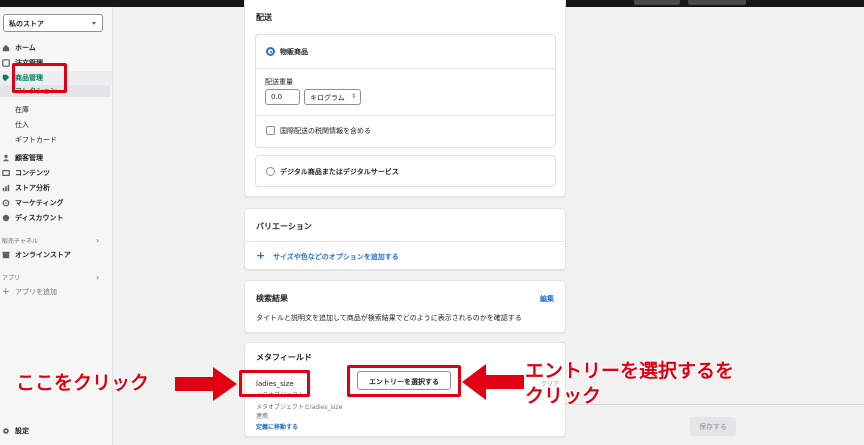  What do you see at coordinates (20, 241) in the screenshot?
I see `section-label: 販売チャネル` at bounding box center [20, 241].